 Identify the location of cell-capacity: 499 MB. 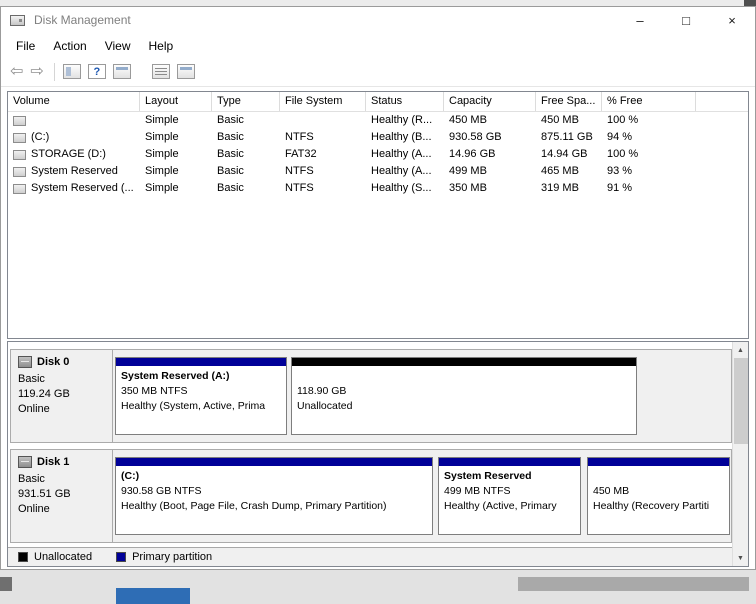
(468, 171).